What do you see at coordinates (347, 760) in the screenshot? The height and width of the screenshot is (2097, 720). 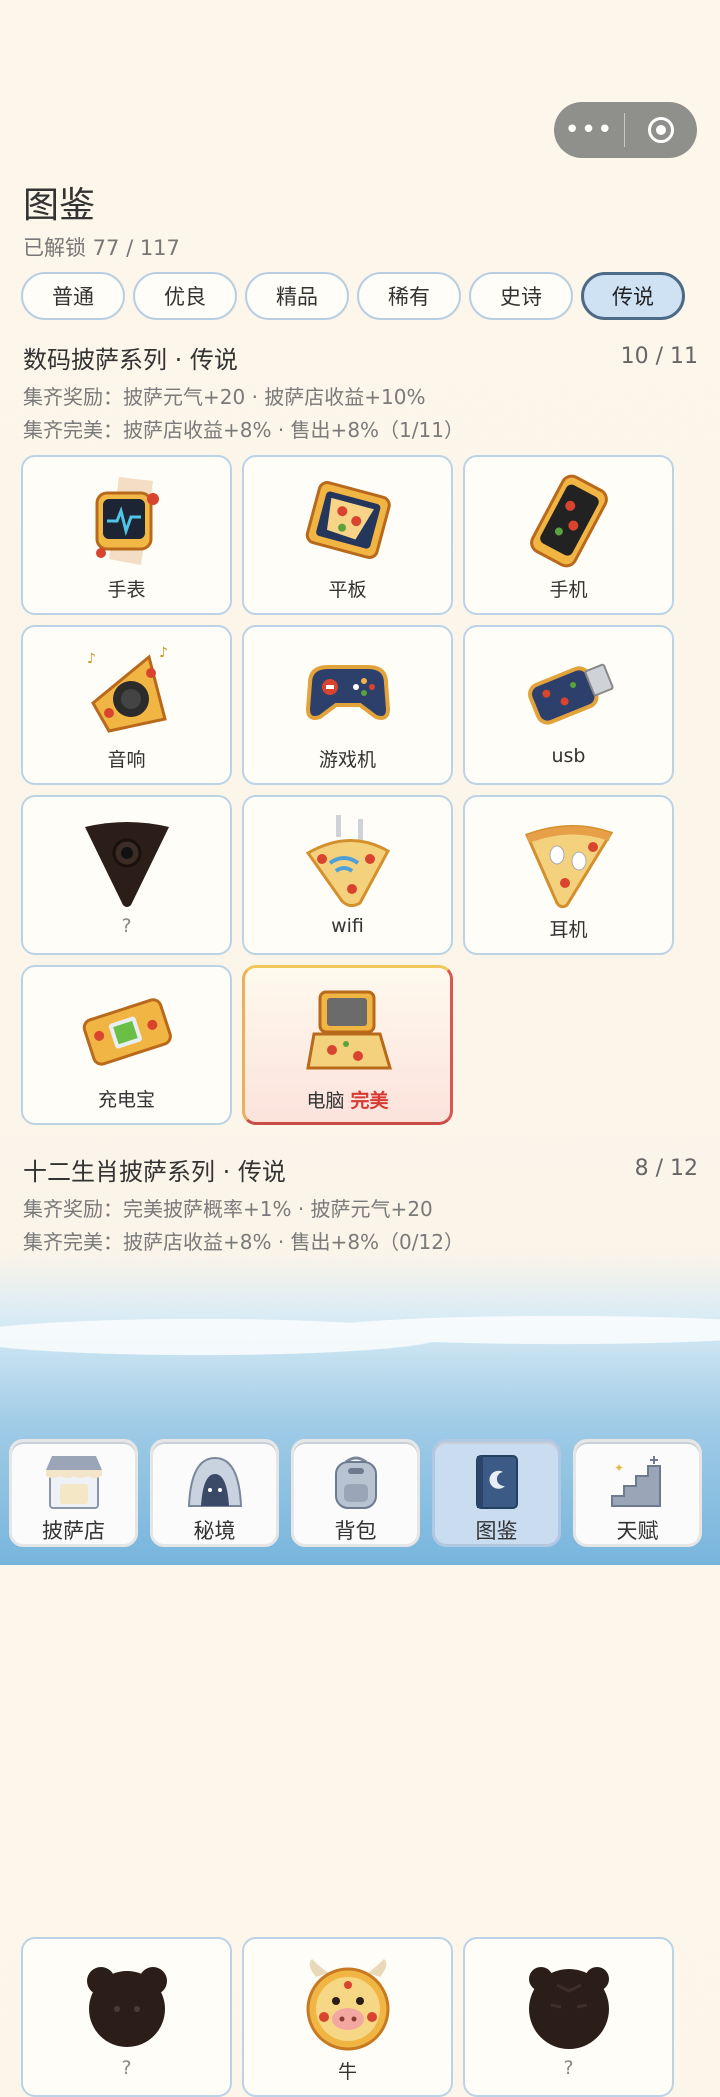 I see `item-name: 游戏机` at bounding box center [347, 760].